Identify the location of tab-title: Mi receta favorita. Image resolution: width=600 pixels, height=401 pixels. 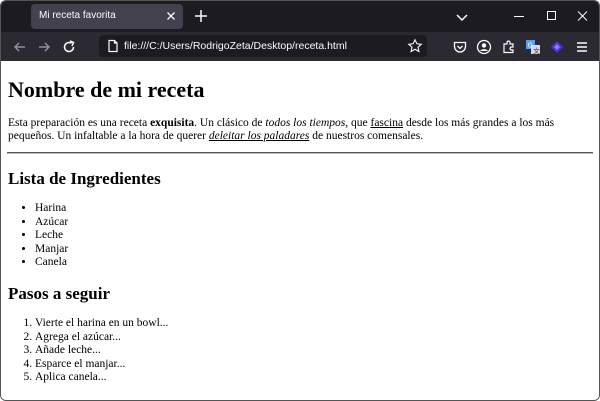
(77, 15).